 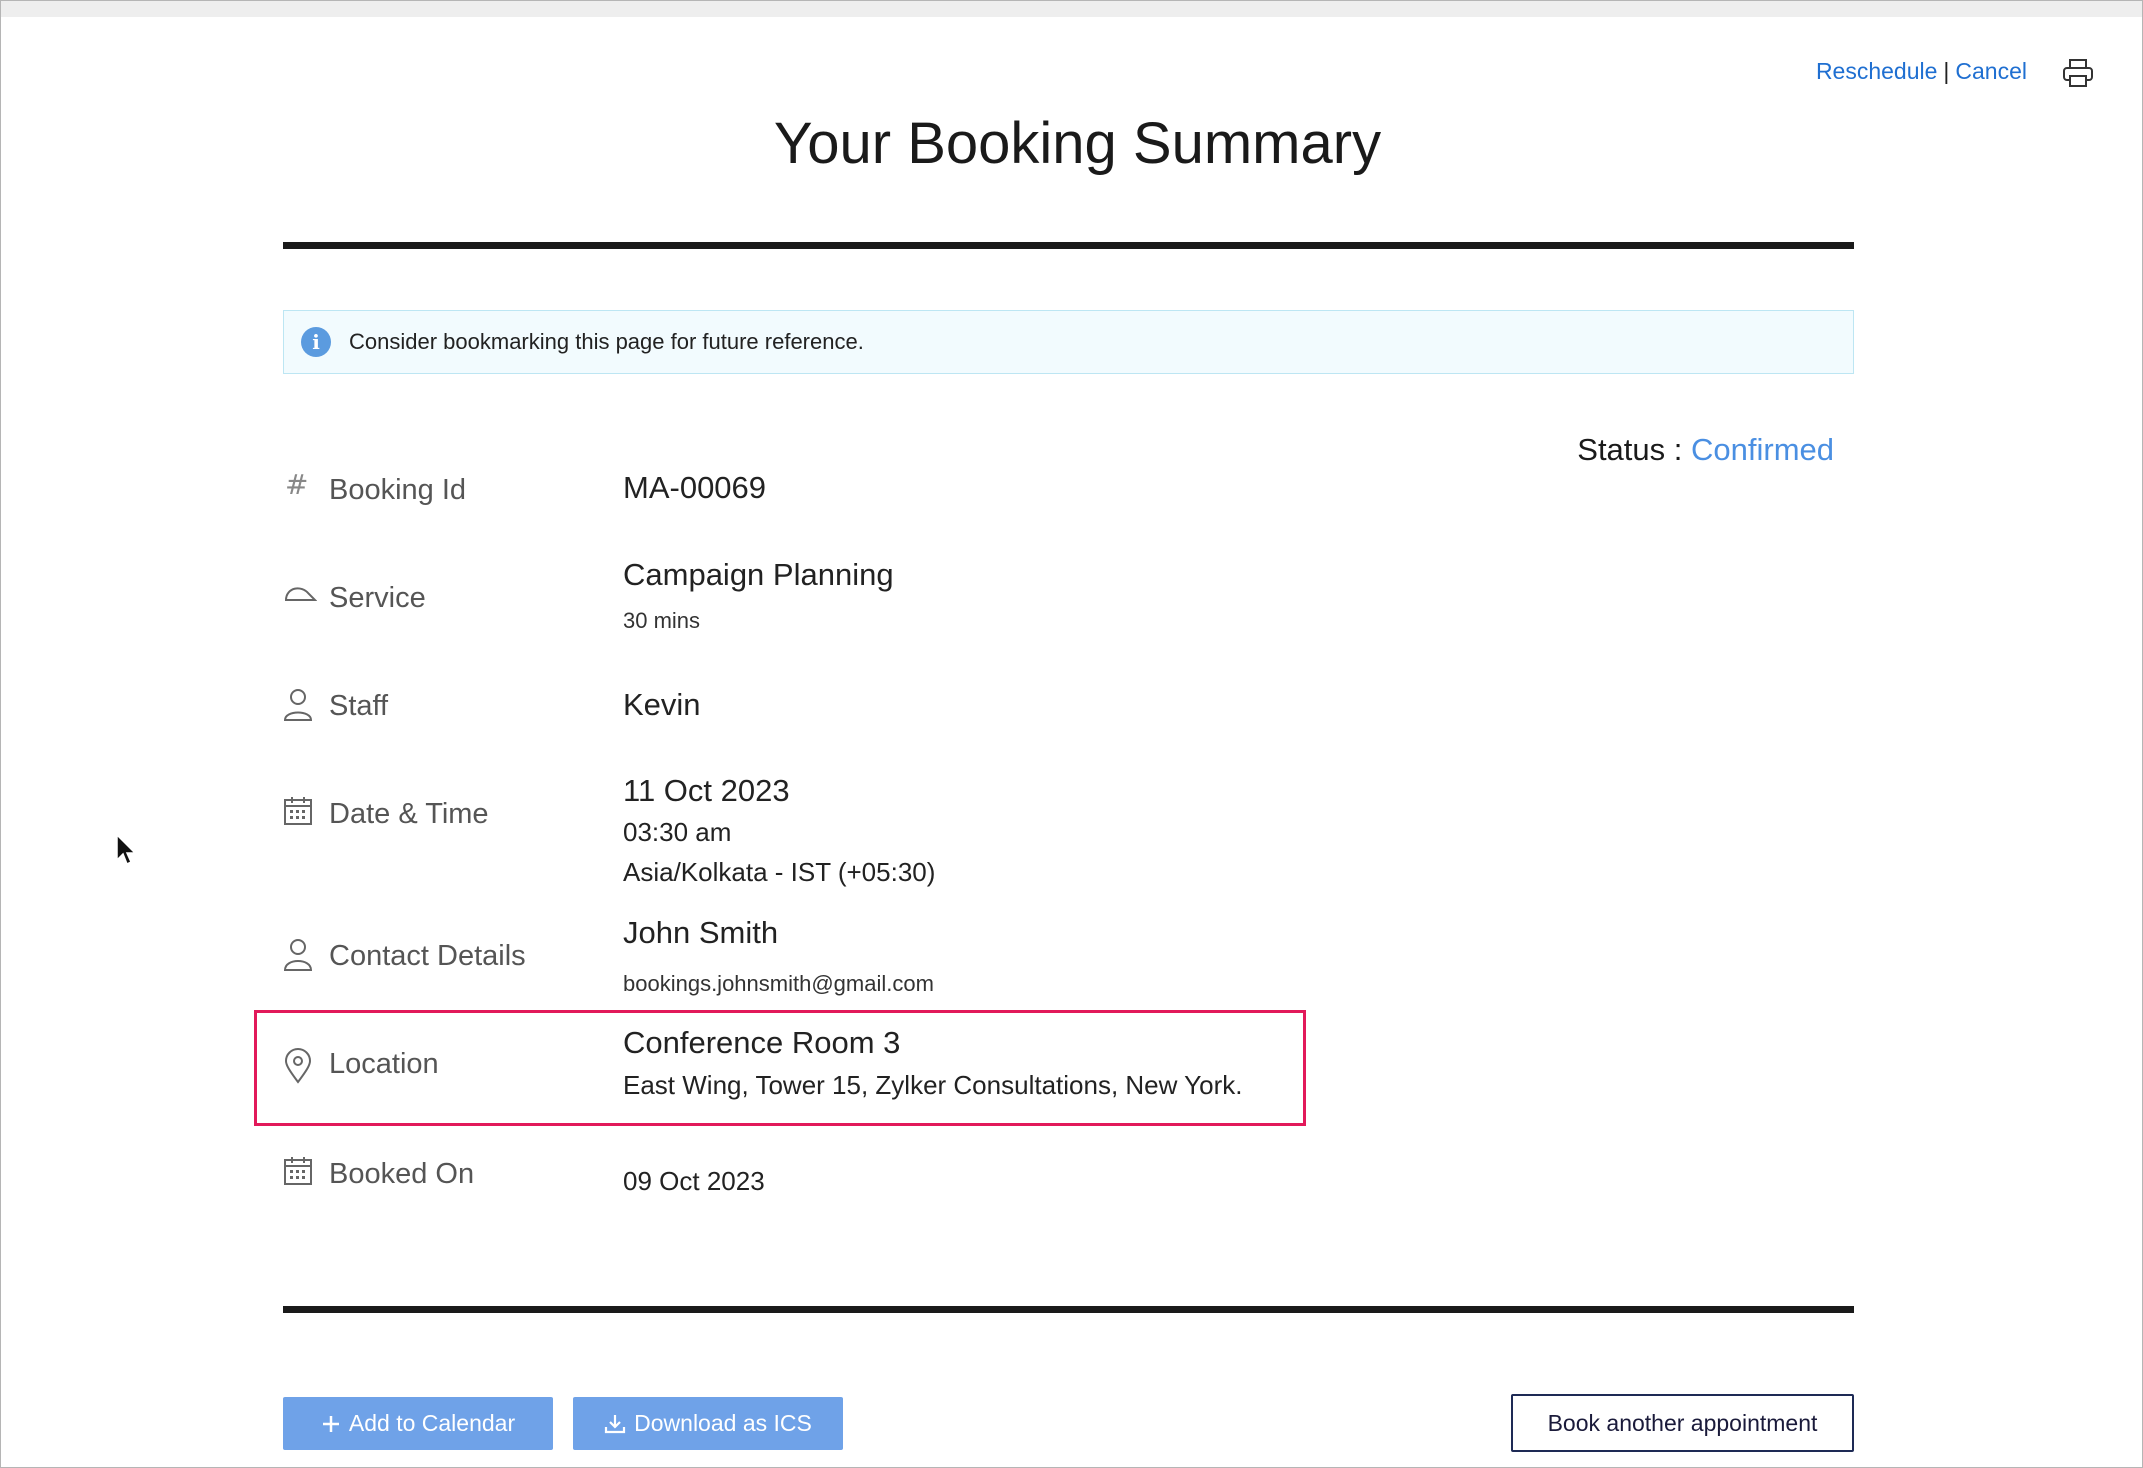 I want to click on staff-label: Staff, so click(x=359, y=706).